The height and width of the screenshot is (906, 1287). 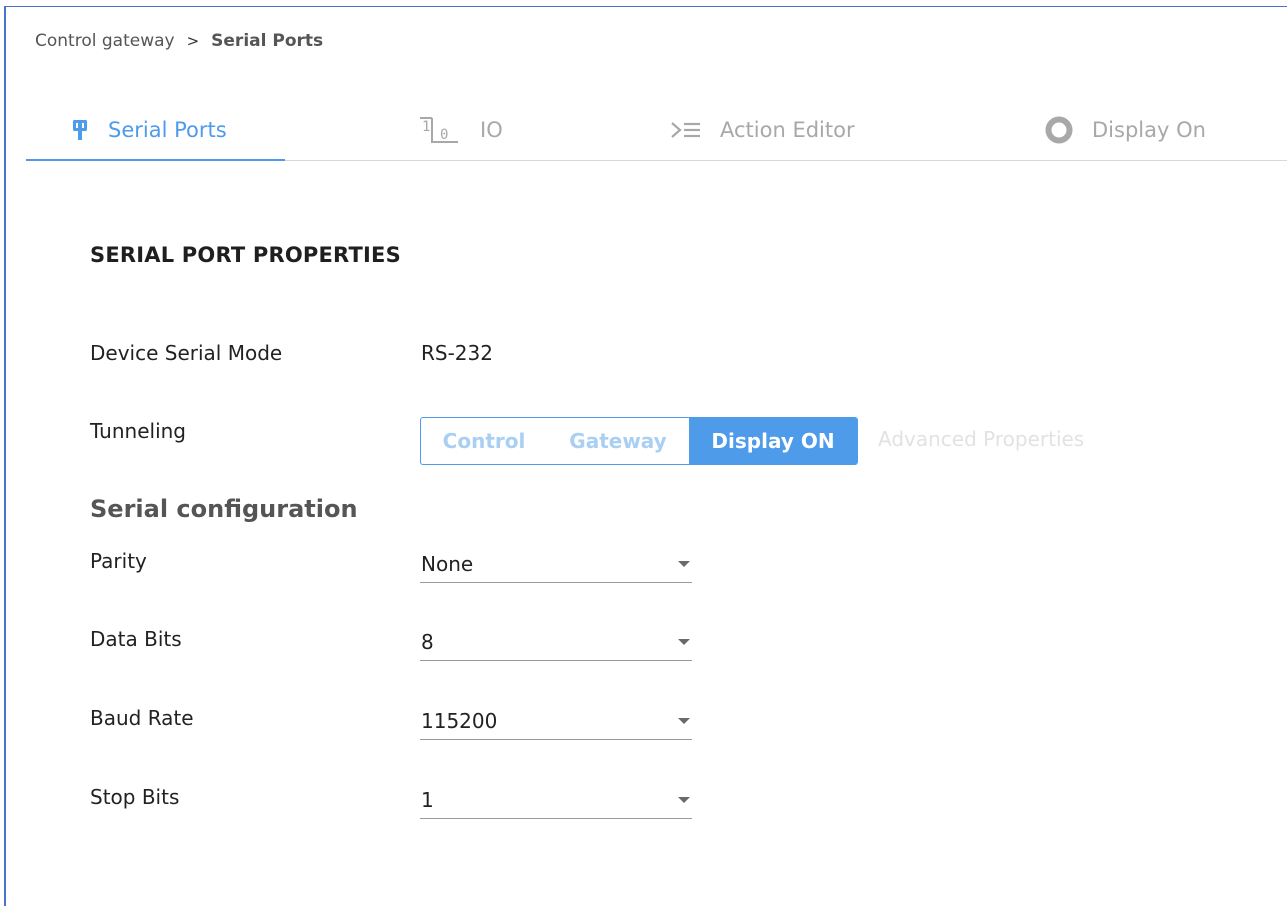 What do you see at coordinates (484, 441) in the screenshot?
I see `tunneling-option-control: Control` at bounding box center [484, 441].